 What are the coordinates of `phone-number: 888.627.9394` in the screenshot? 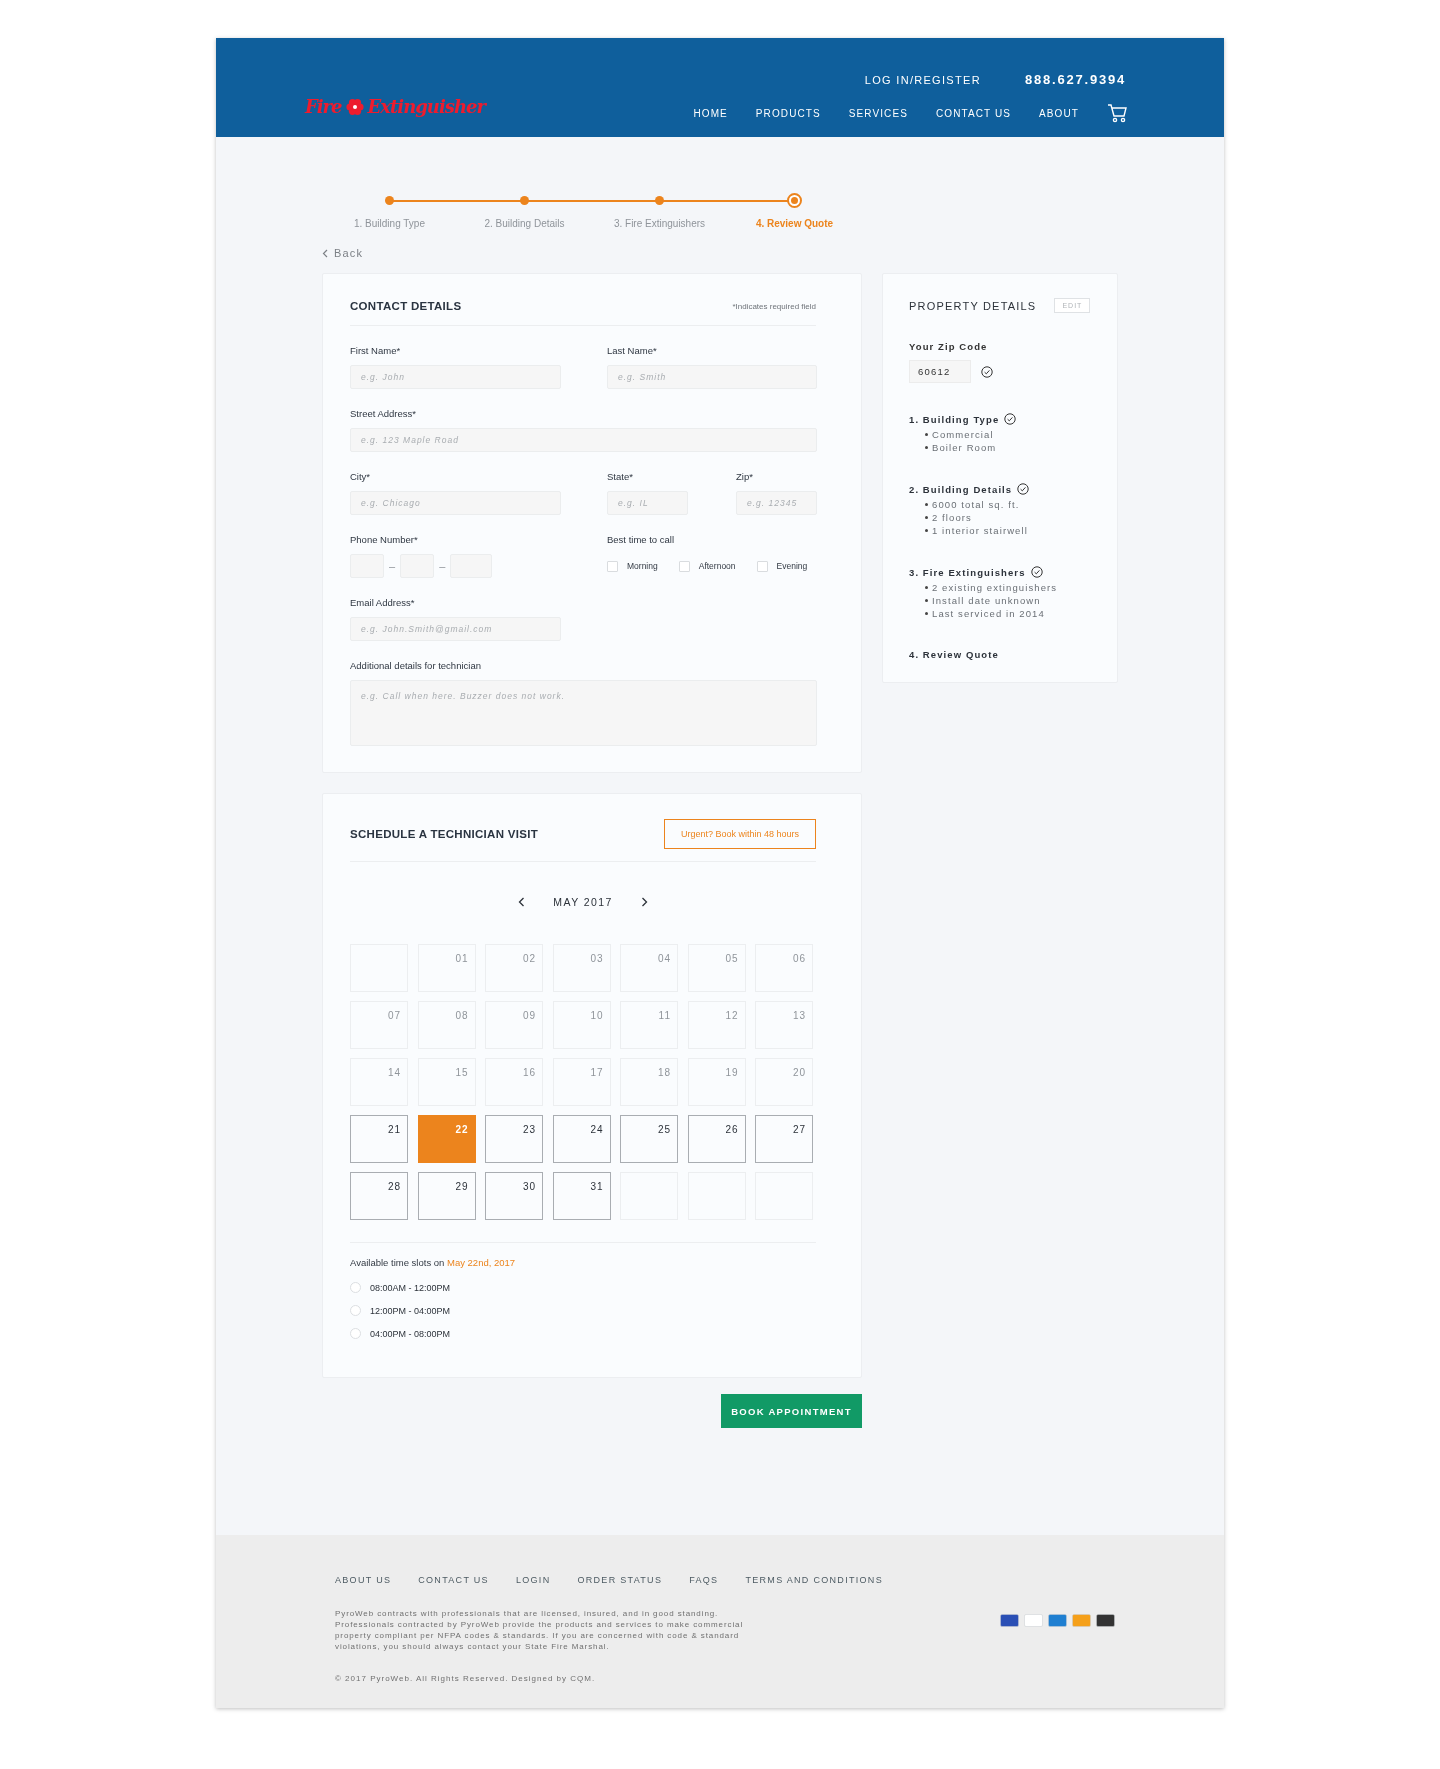 It's located at (1075, 79).